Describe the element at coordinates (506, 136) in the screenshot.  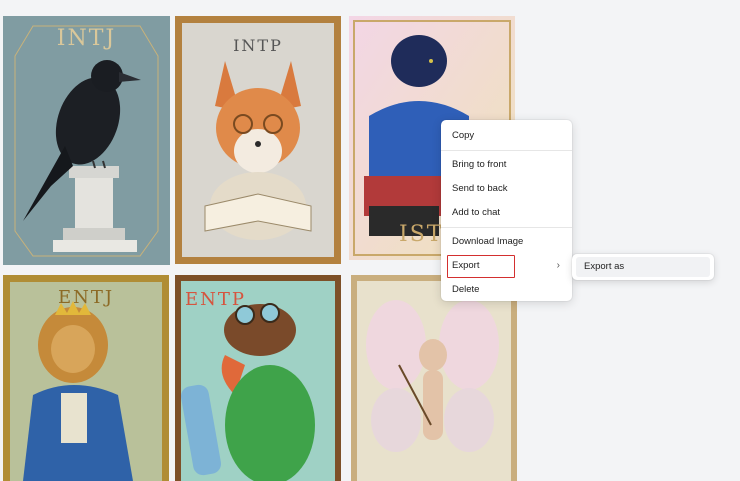
I see `menu-item-copy: Copy` at that location.